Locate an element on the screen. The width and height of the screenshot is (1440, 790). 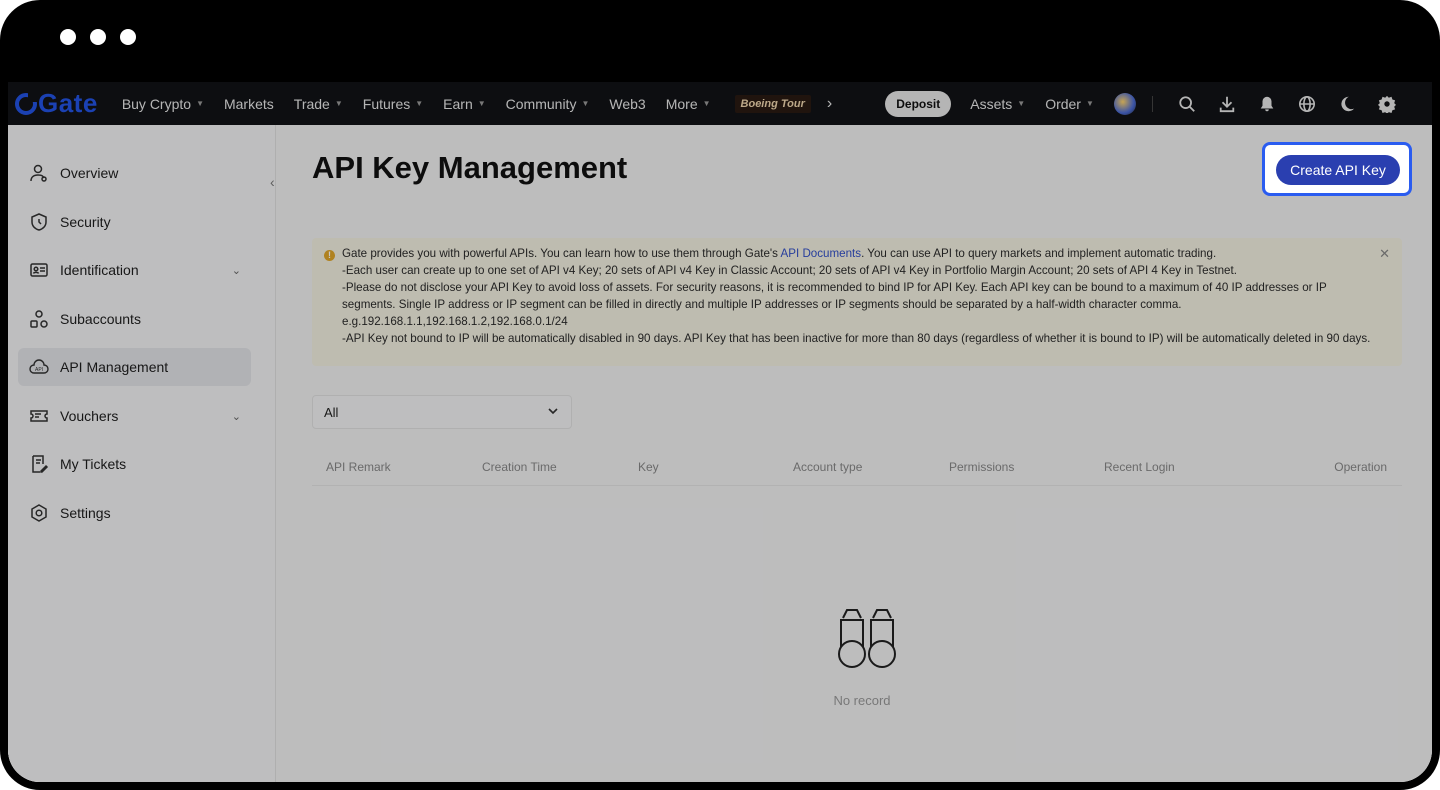
nav-web3: Web3 is located at coordinates (627, 104).